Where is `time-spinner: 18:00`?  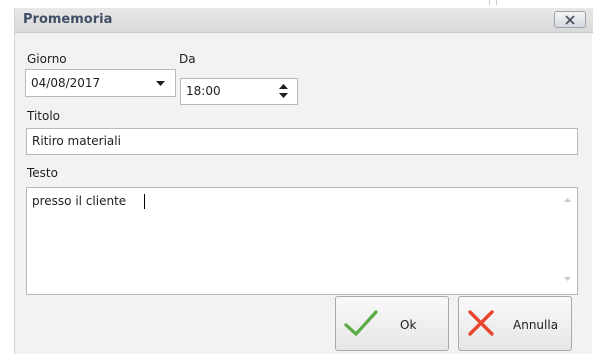
time-spinner: 18:00 is located at coordinates (239, 91).